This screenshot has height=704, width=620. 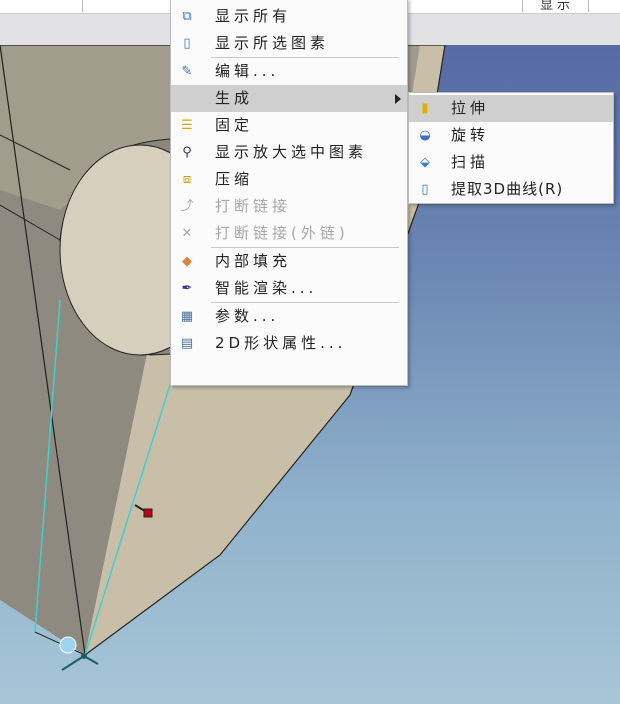 I want to click on menu-item-fix: ☰ 固定, so click(x=289, y=125).